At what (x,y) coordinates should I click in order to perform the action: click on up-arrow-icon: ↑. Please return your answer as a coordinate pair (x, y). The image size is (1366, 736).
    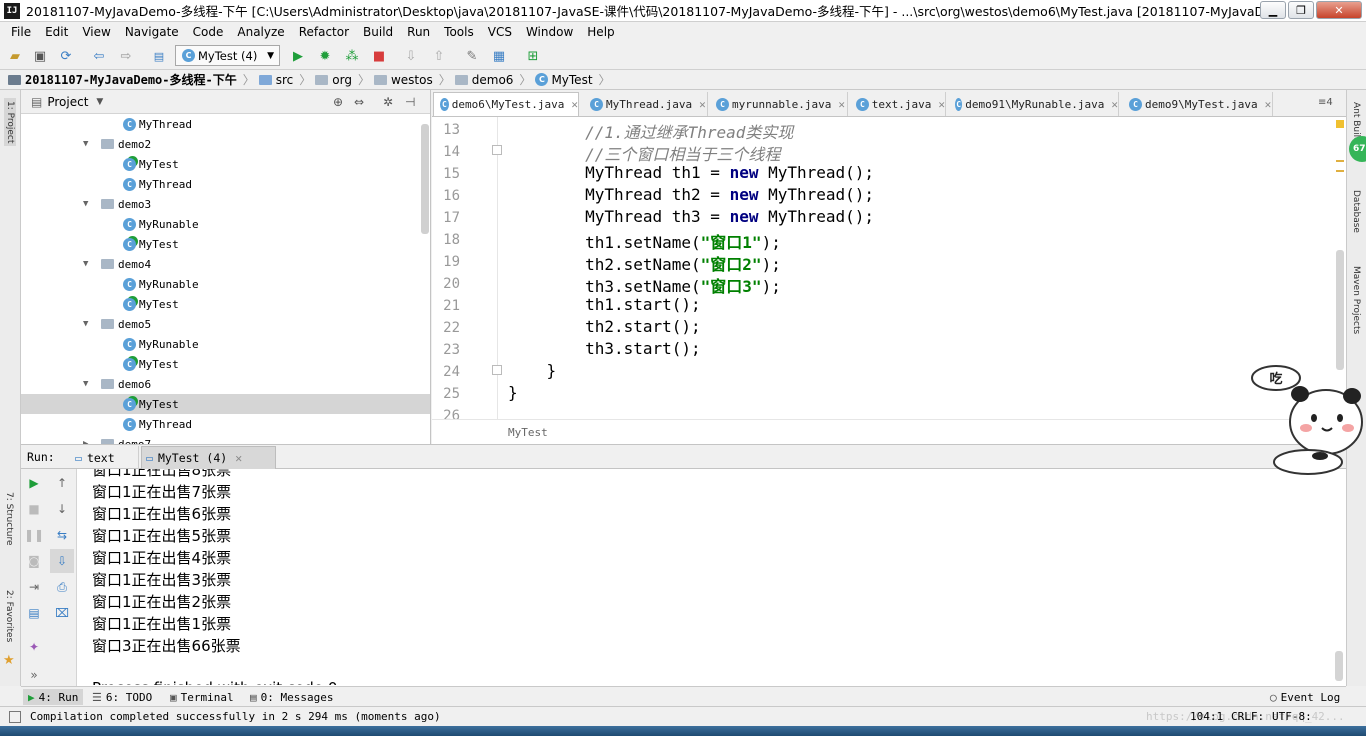
    Looking at the image, I should click on (62, 483).